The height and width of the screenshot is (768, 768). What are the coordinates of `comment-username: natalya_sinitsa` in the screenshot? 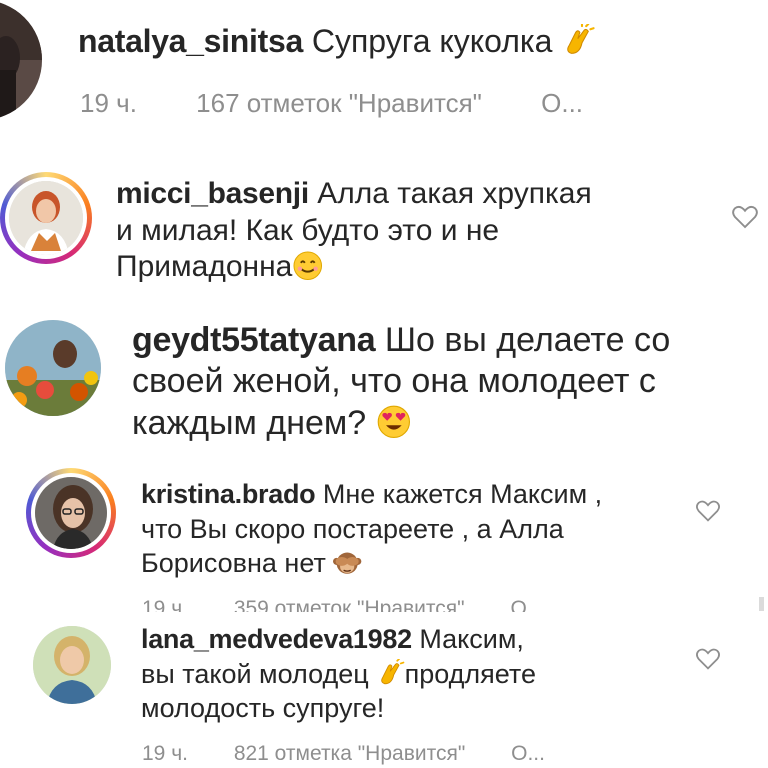 It's located at (190, 41).